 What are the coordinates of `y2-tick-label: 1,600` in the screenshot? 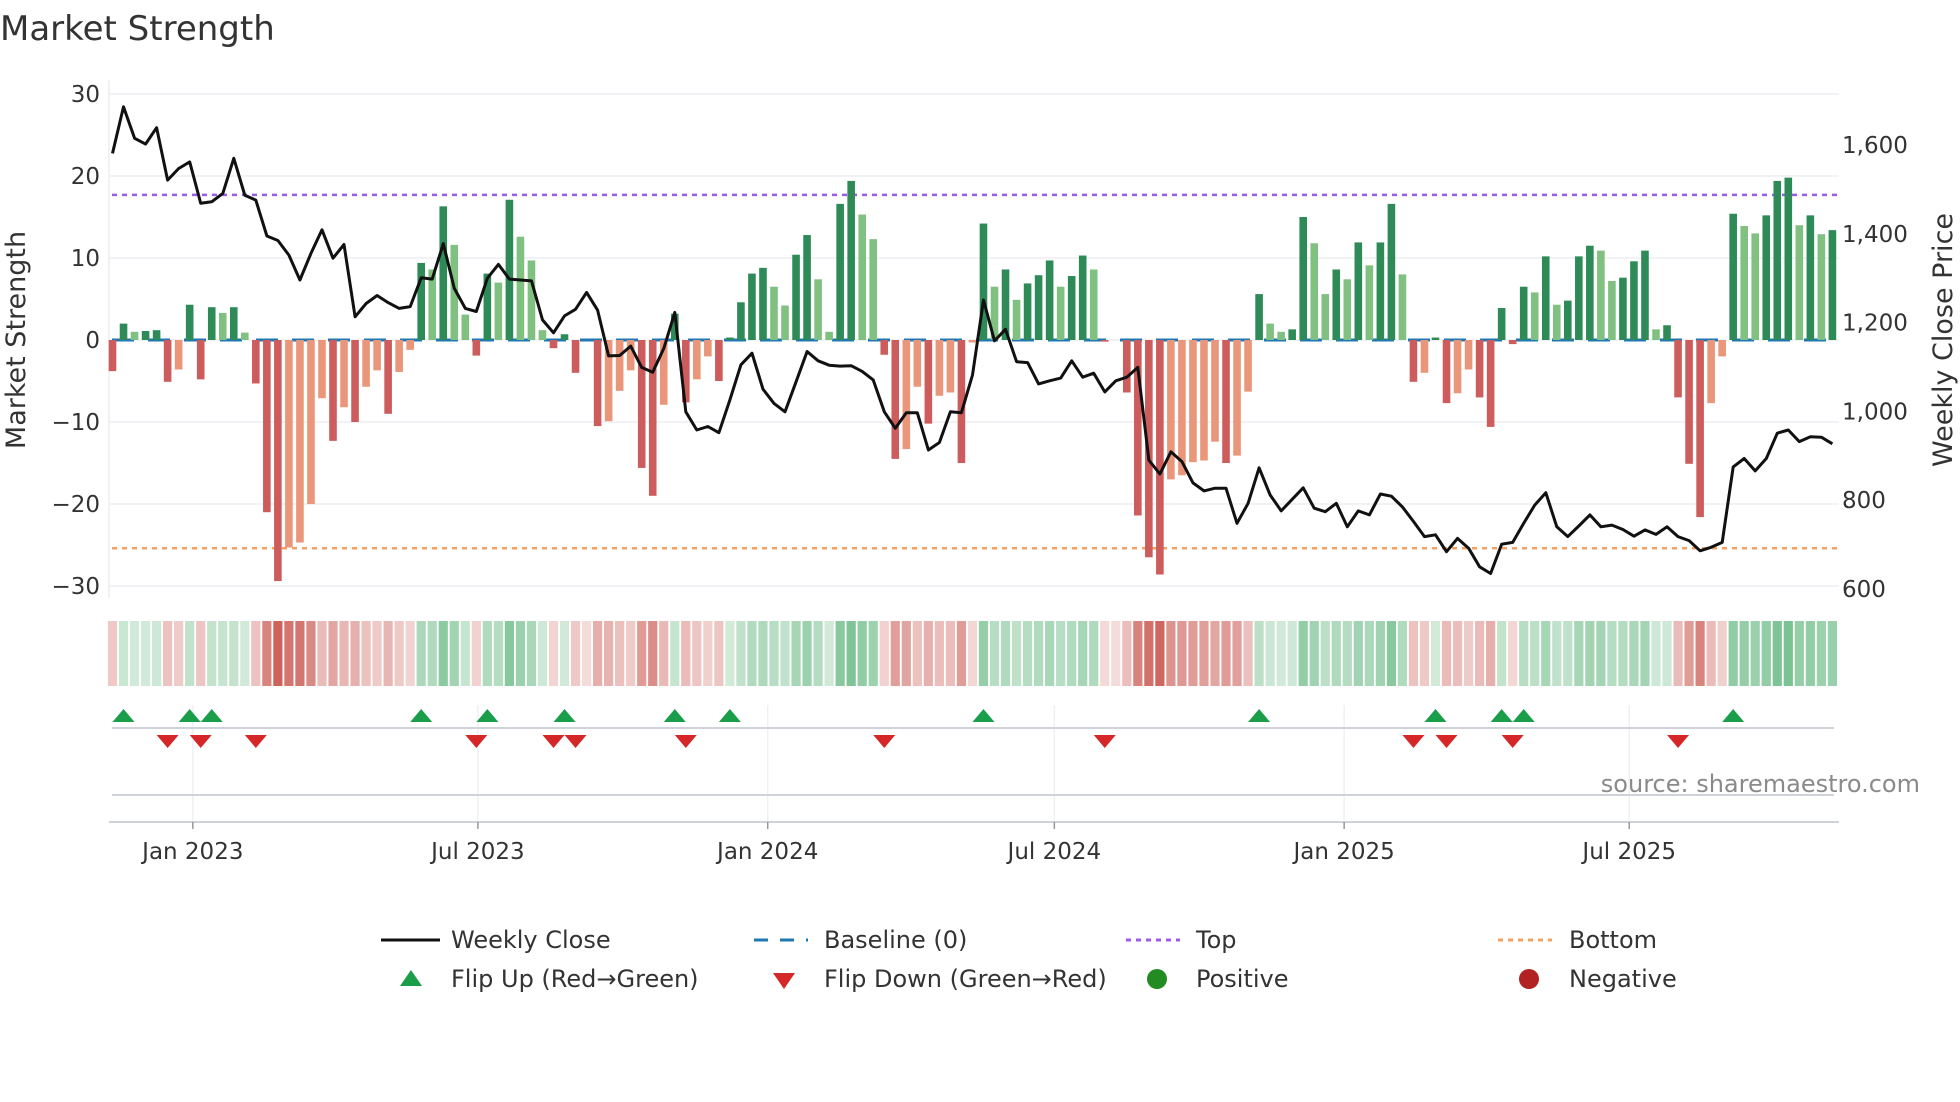 It's located at (1875, 146).